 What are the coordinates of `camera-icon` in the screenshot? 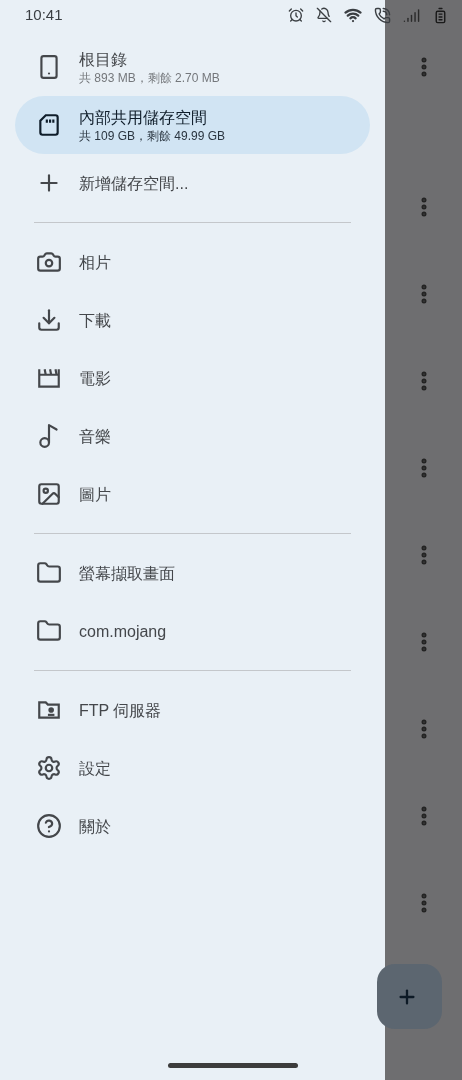 It's located at (49, 262).